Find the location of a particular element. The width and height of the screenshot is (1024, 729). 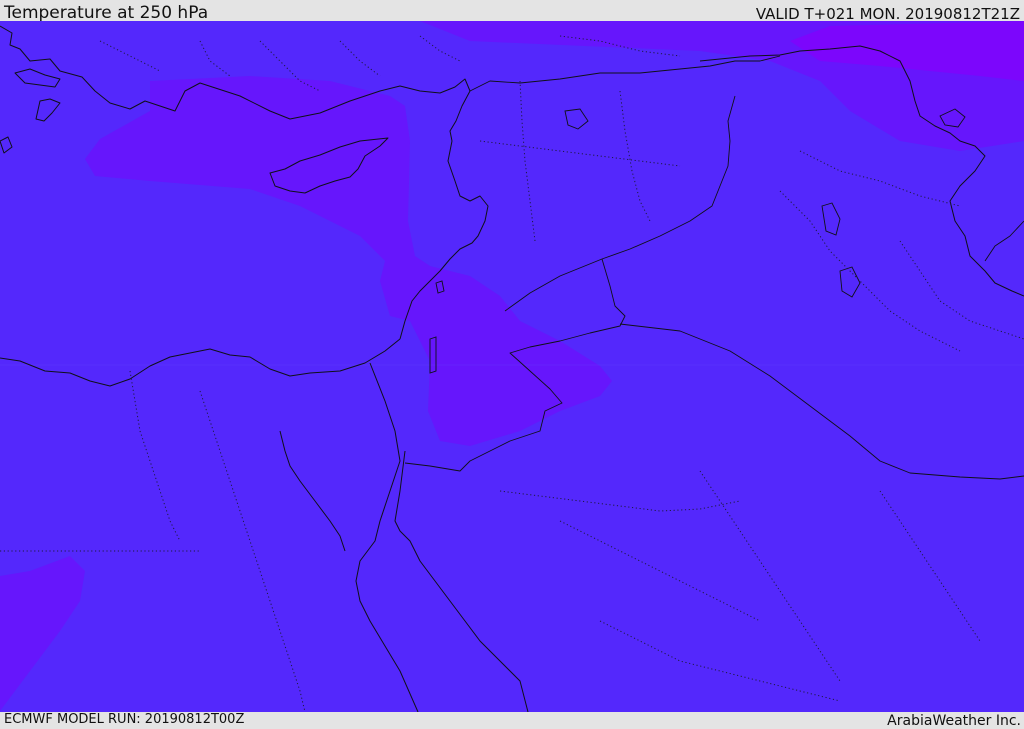

model-run-label: ECMWF MODEL RUN: 20190812T00Z is located at coordinates (124, 719).